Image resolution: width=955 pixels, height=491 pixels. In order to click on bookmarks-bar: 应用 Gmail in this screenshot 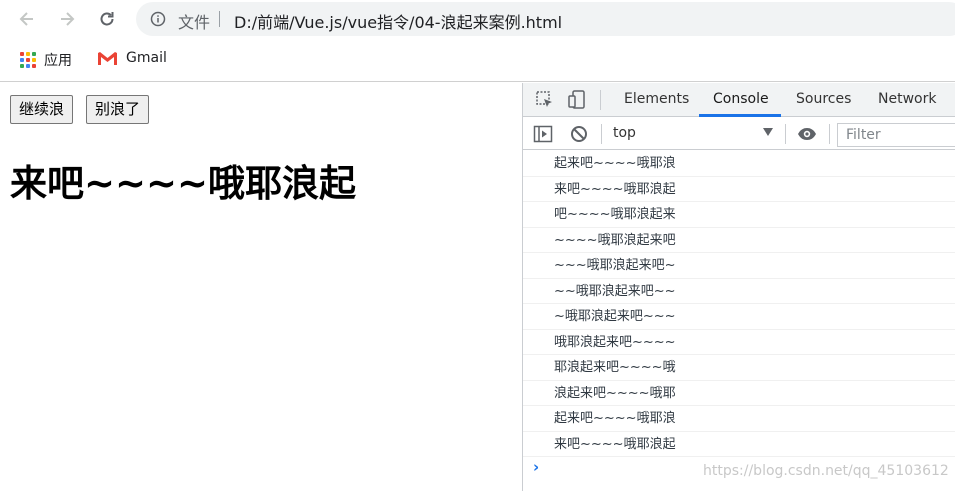, I will do `click(477, 60)`.